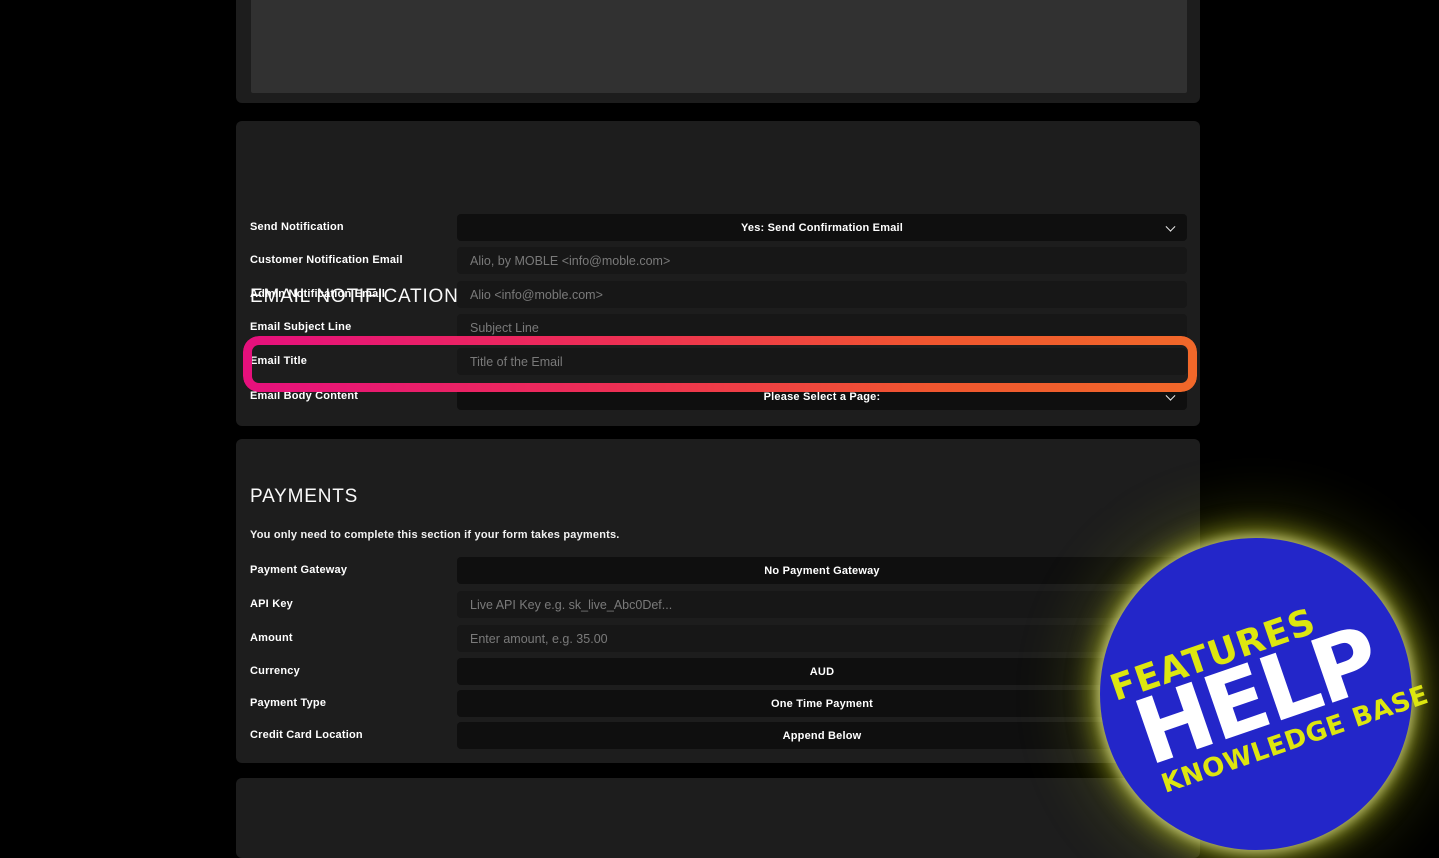  What do you see at coordinates (822, 604) in the screenshot?
I see `api-key-input` at bounding box center [822, 604].